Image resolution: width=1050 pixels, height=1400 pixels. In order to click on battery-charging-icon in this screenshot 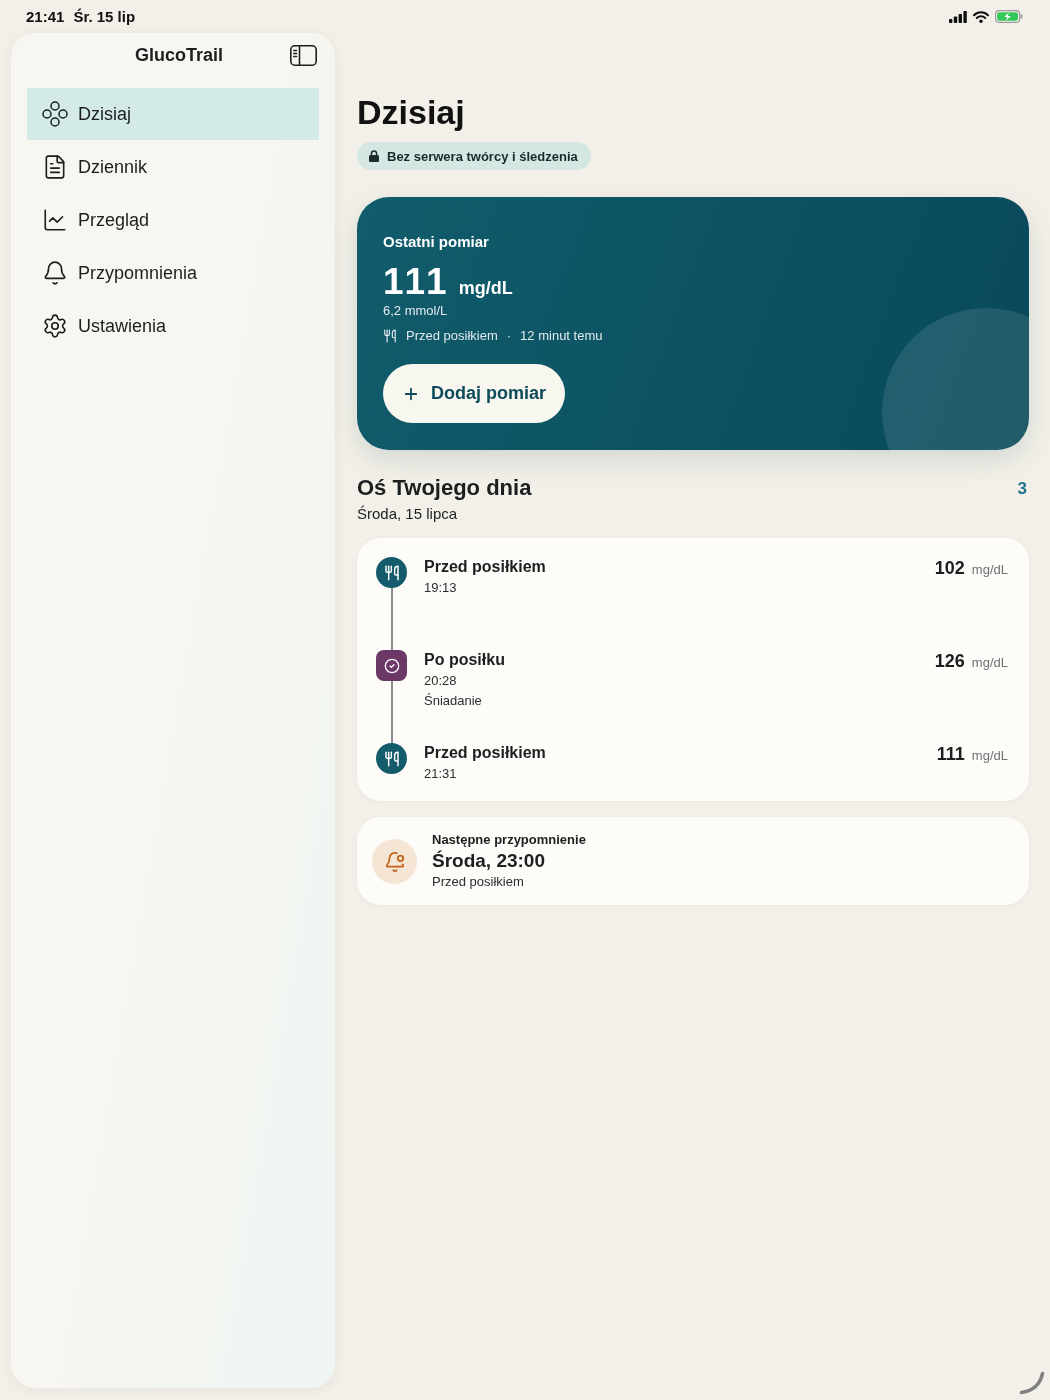, I will do `click(1009, 16)`.